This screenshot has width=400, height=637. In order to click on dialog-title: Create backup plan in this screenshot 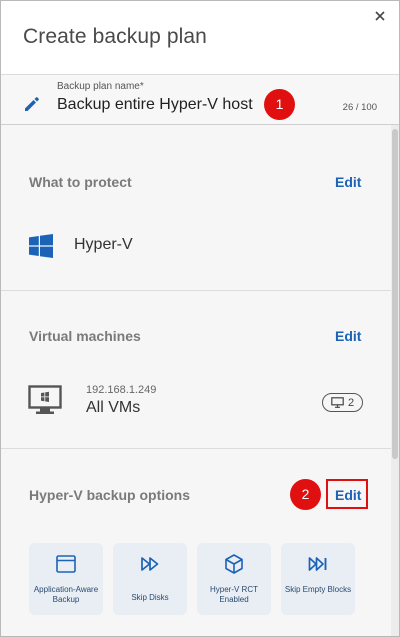, I will do `click(115, 36)`.